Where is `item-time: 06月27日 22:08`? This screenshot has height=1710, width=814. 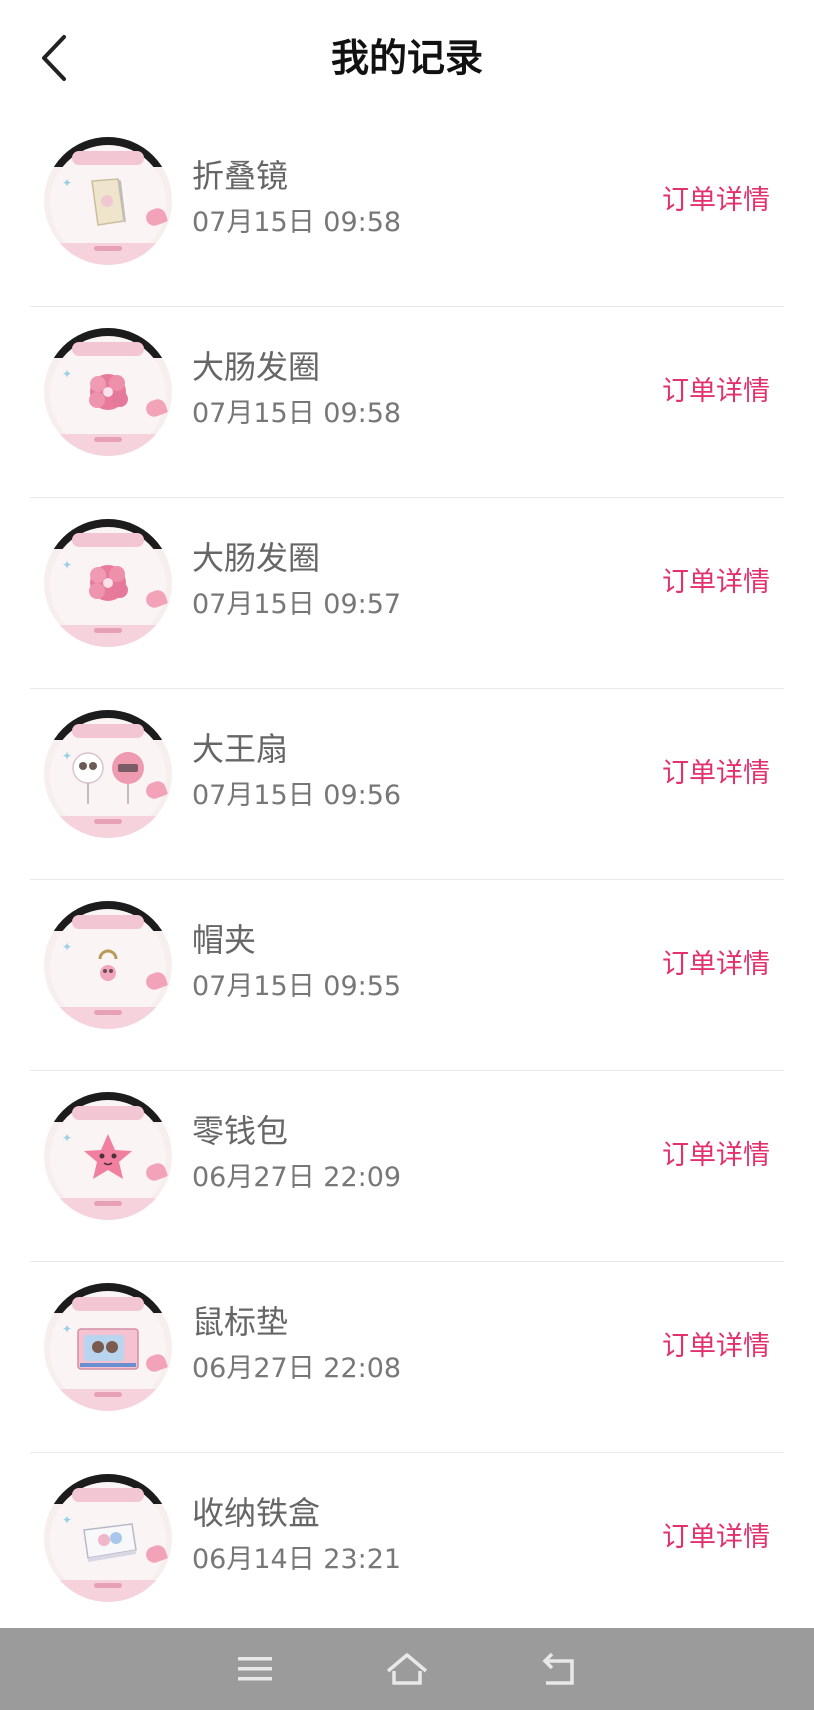
item-time: 06月27日 22:08 is located at coordinates (297, 1368).